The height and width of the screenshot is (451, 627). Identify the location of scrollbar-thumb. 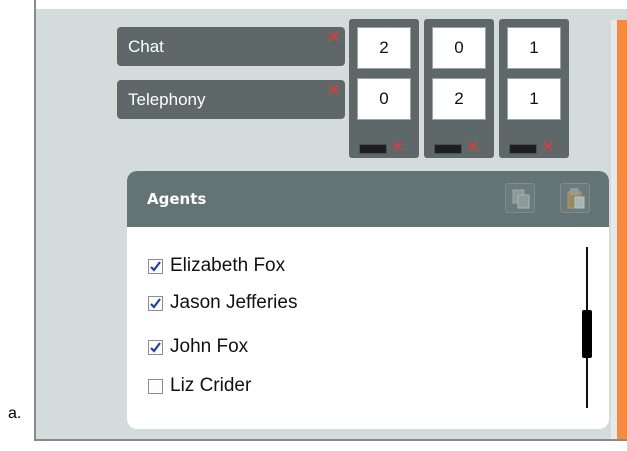
(587, 334).